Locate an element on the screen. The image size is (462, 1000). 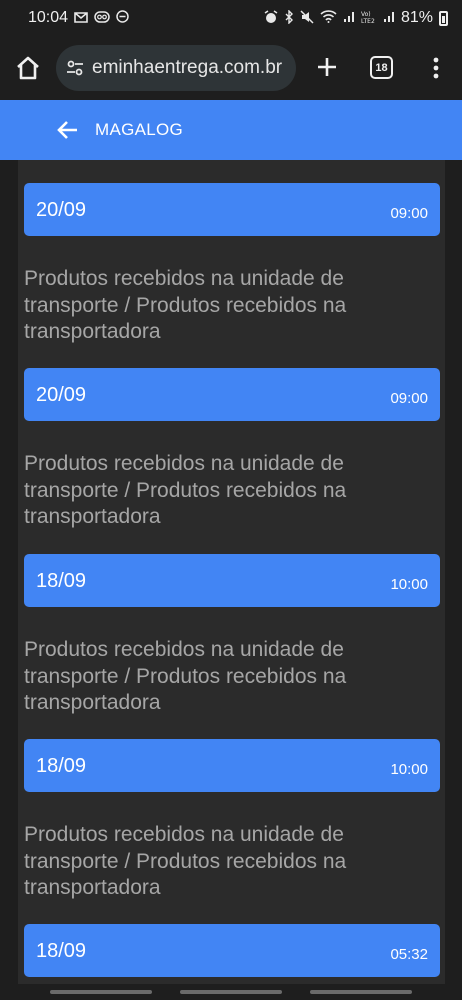
event-time: 05:32 is located at coordinates (409, 954).